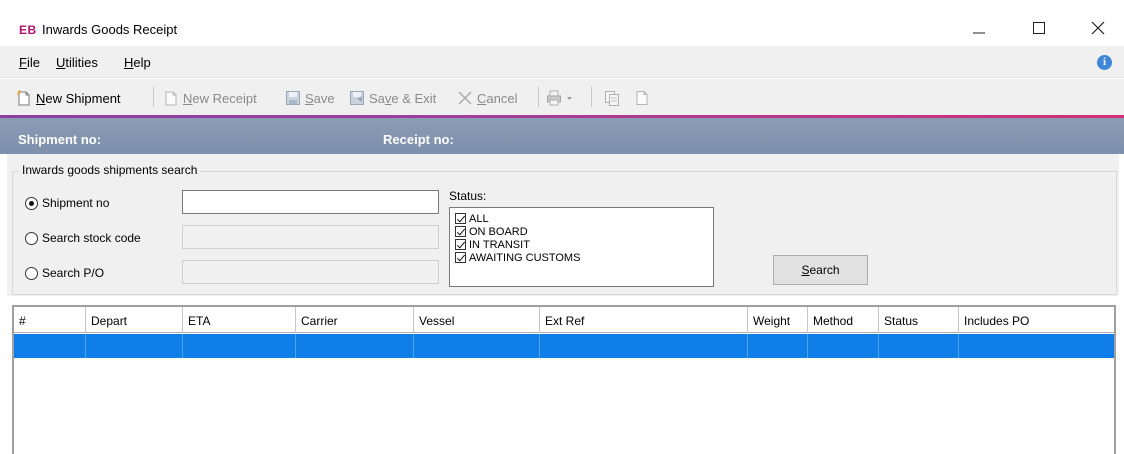 This screenshot has width=1124, height=454. Describe the element at coordinates (498, 231) in the screenshot. I see `status-on-board-label: ON BOARD` at that location.